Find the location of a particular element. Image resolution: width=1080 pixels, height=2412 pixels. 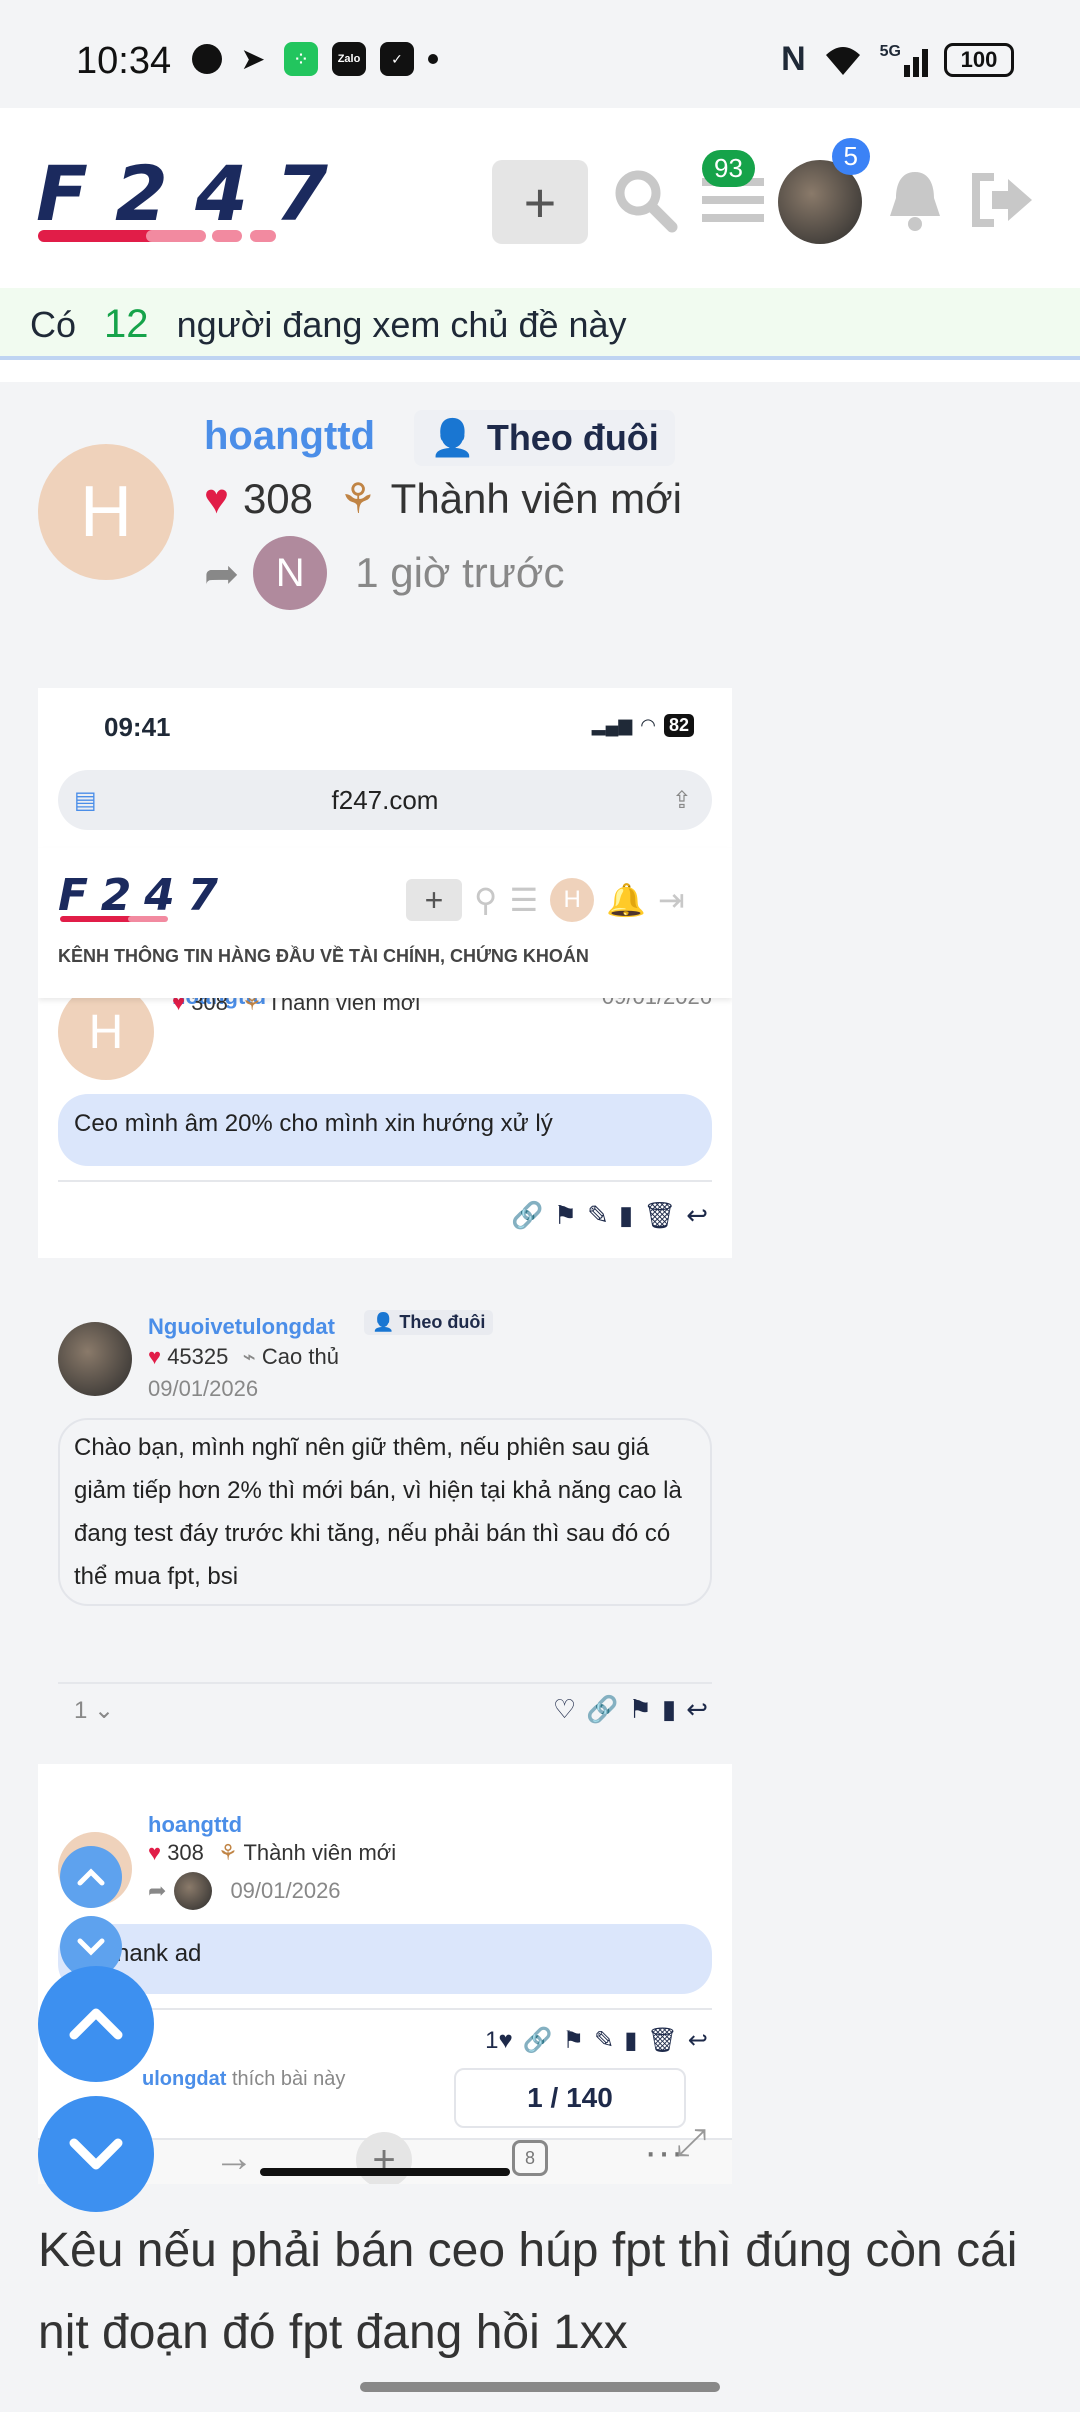

img-menu-icon: ☰ is located at coordinates (524, 900).